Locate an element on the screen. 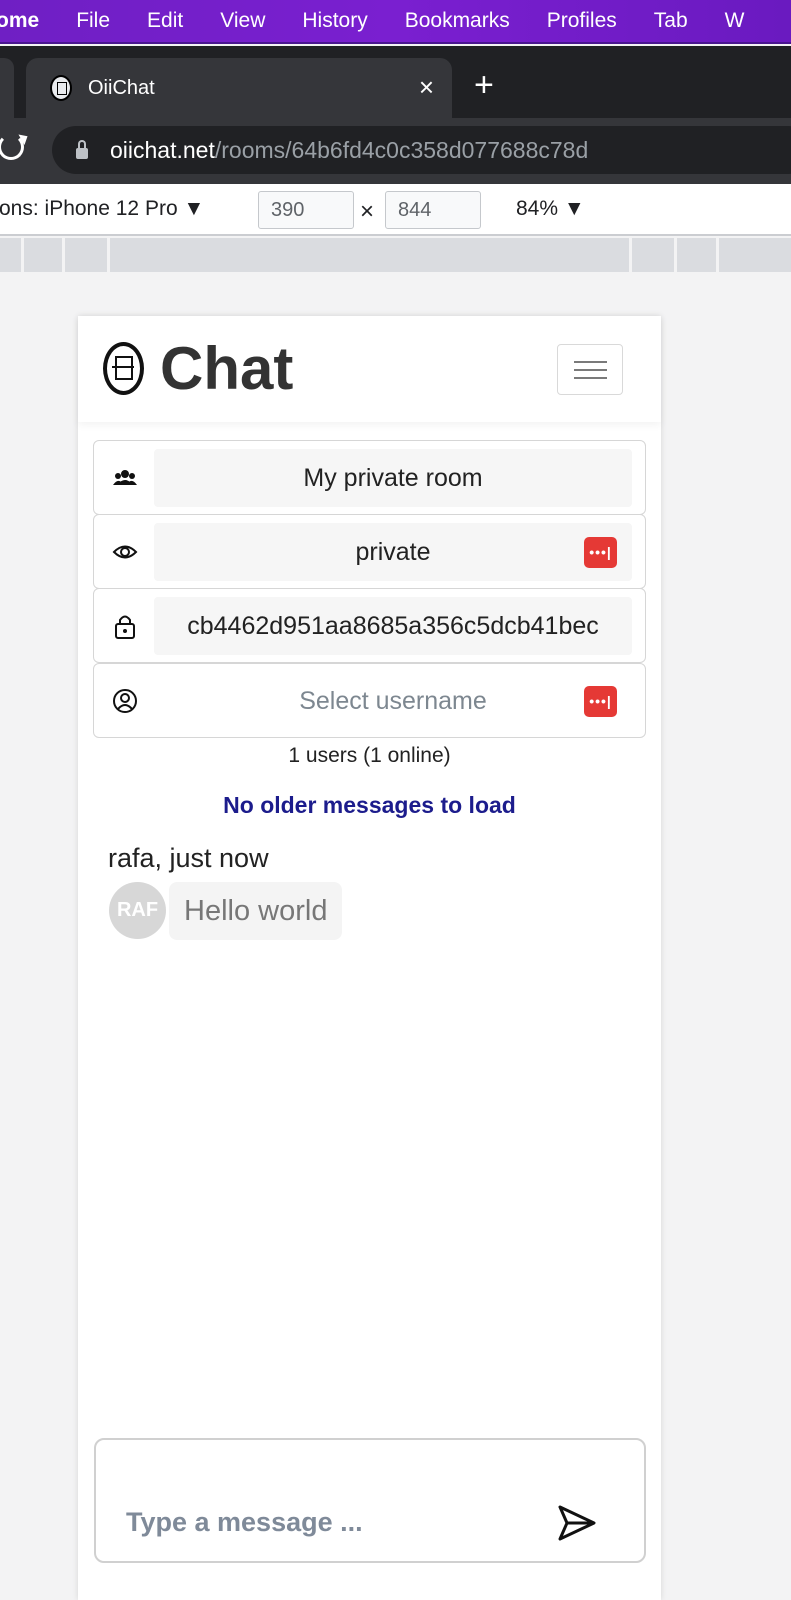  room-name-input: My private room is located at coordinates (393, 478).